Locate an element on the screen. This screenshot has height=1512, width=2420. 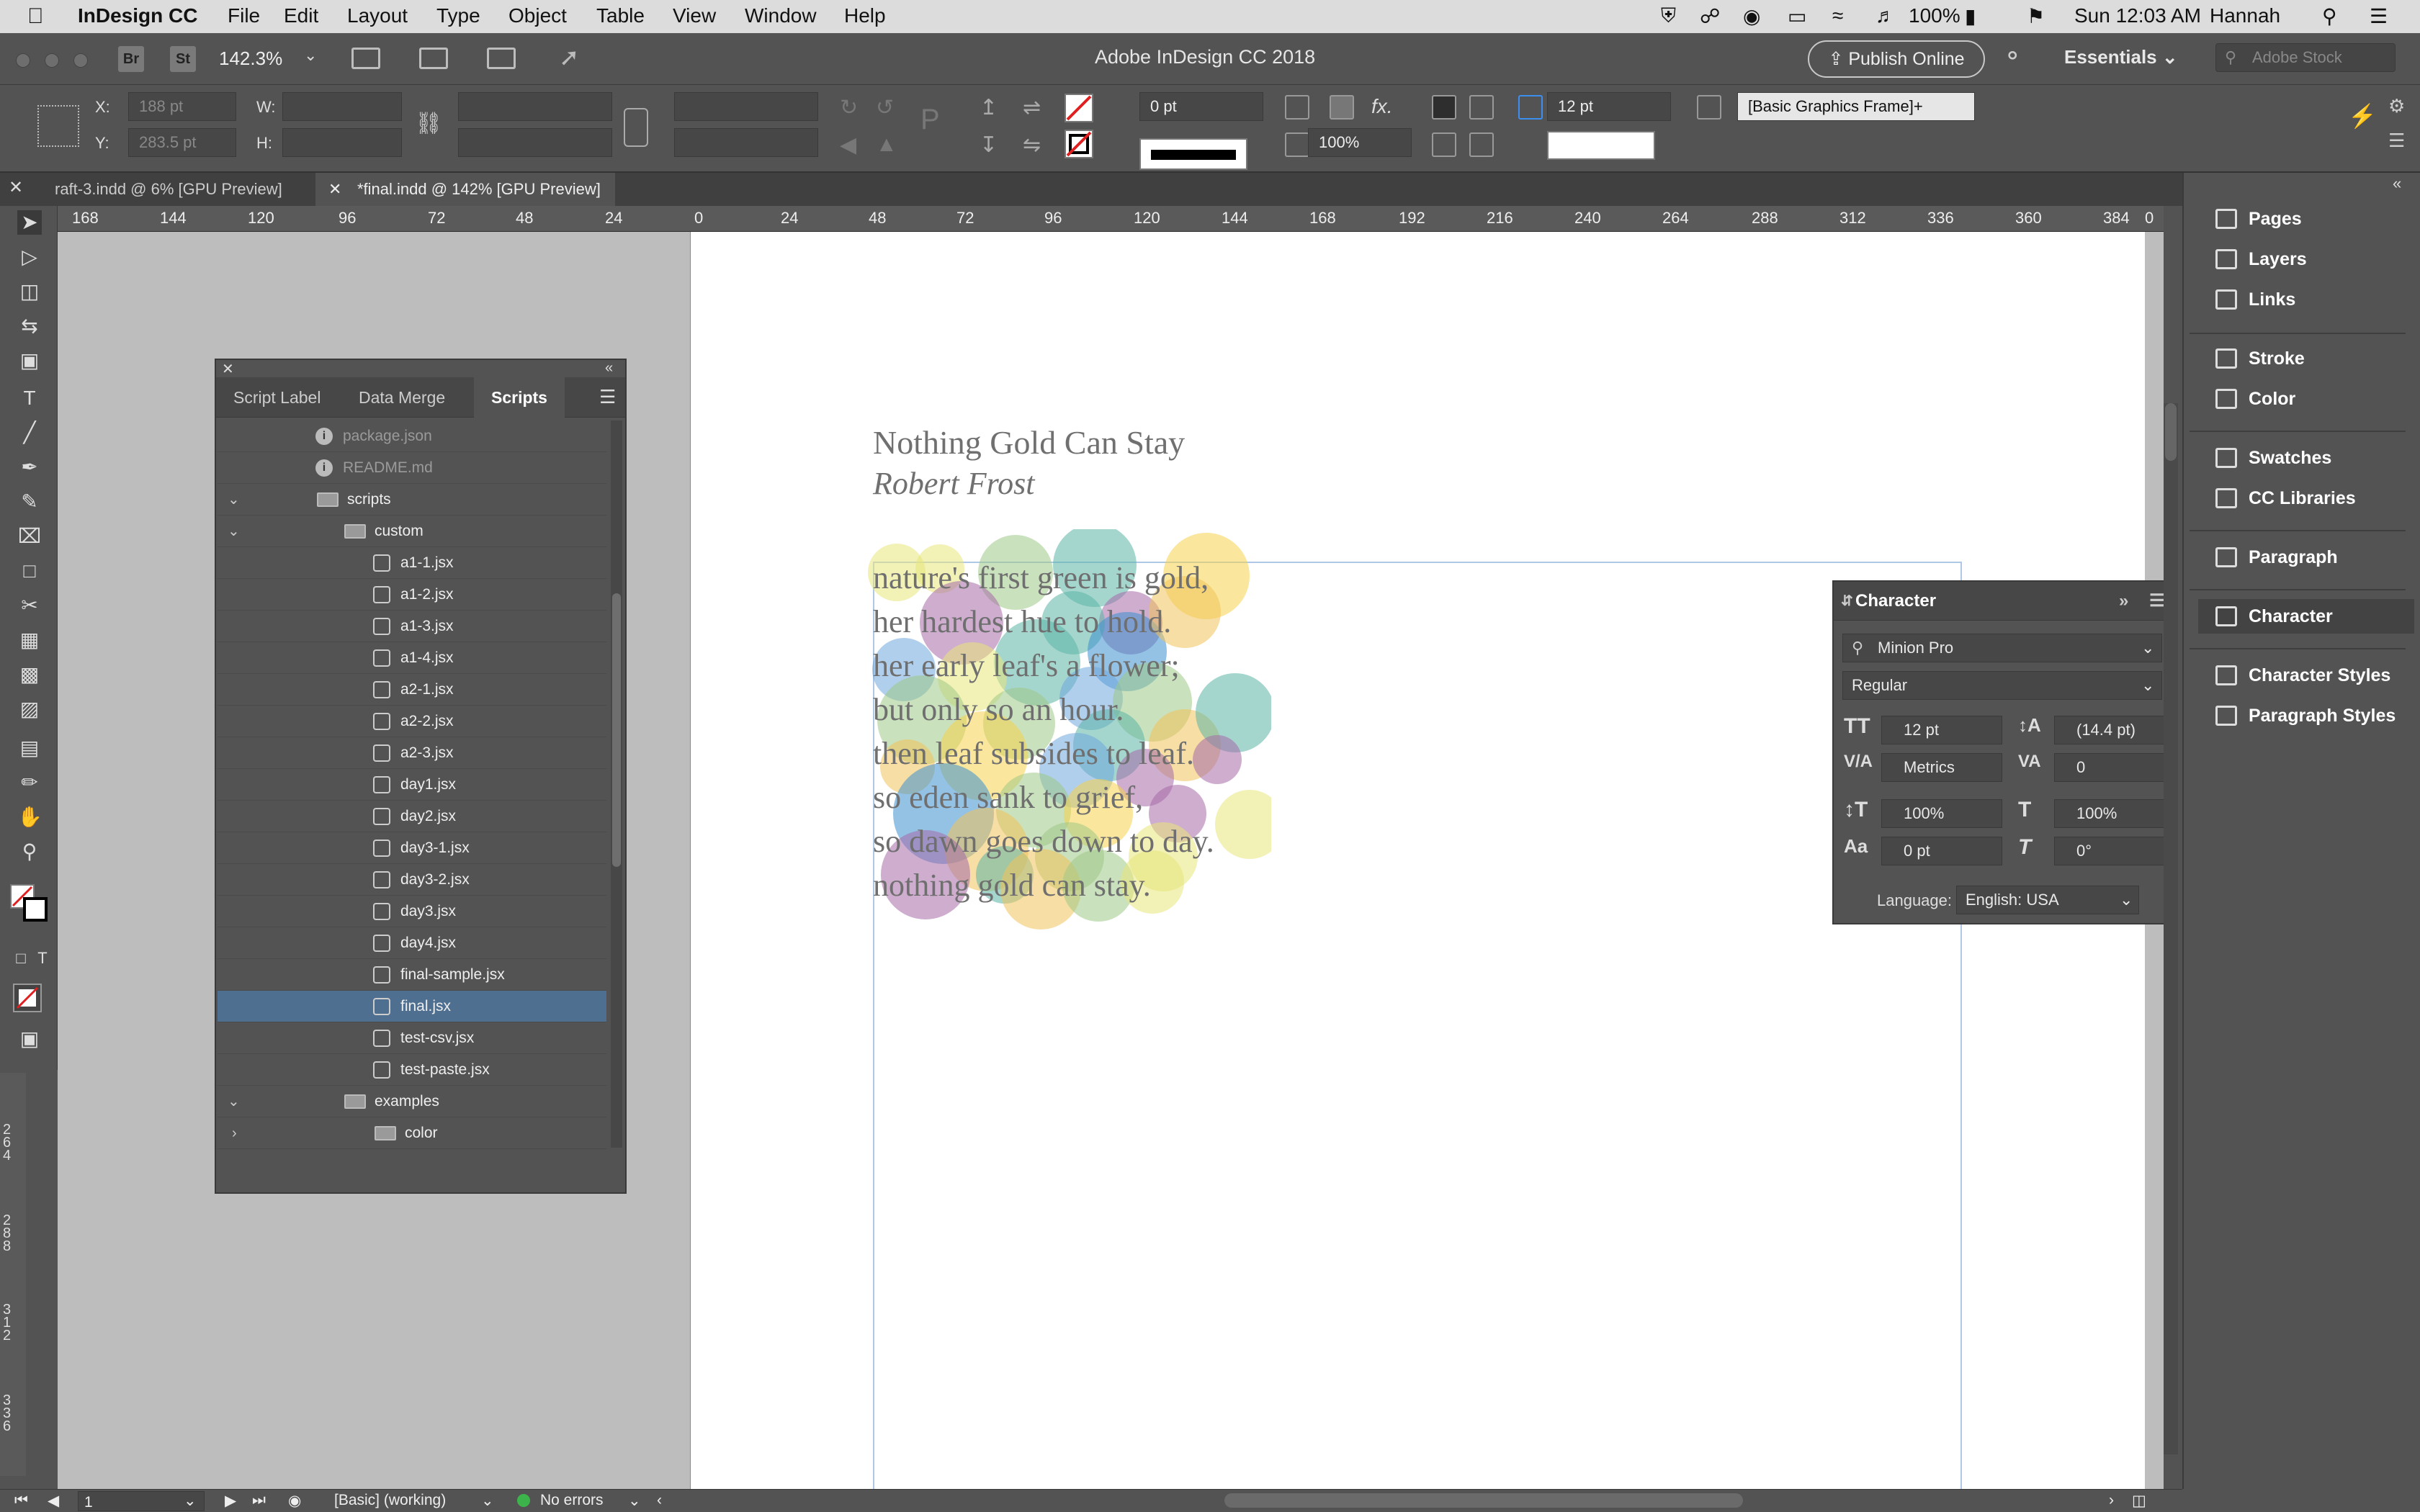
file-row: i README.md is located at coordinates (412, 468).